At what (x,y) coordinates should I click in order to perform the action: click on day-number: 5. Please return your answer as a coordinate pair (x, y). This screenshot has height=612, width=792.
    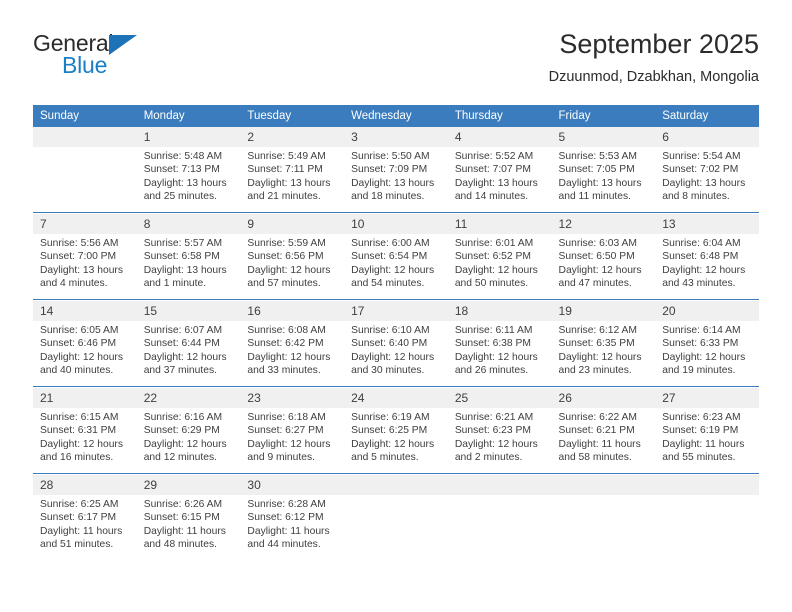
    Looking at the image, I should click on (603, 137).